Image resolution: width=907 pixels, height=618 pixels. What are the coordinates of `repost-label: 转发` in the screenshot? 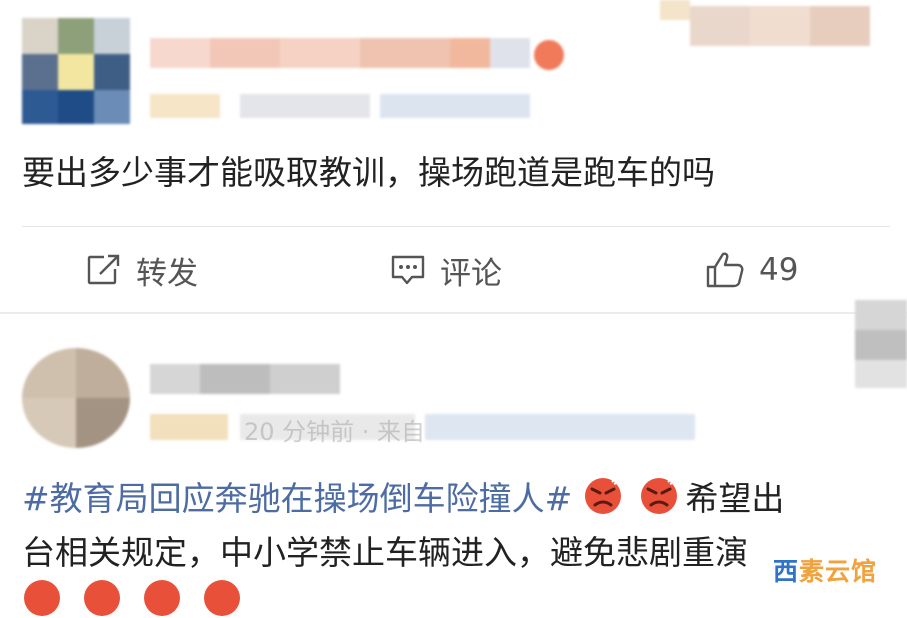 It's located at (167, 273).